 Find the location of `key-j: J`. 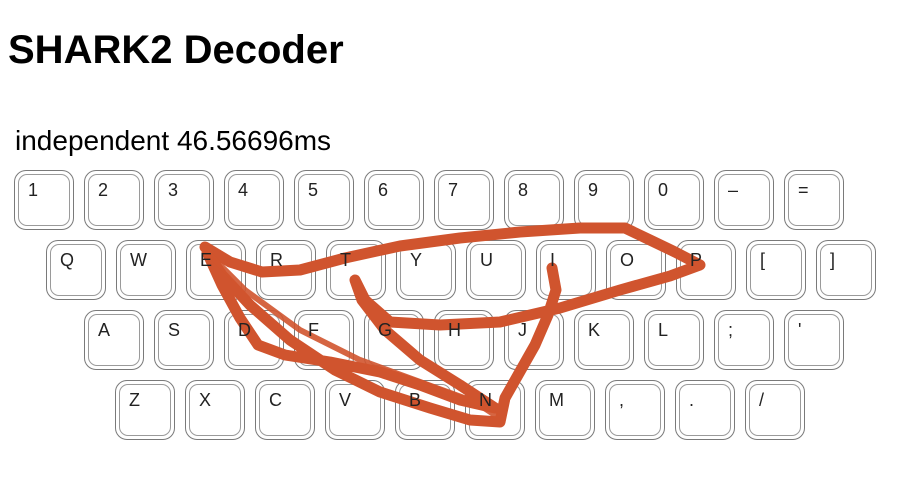

key-j: J is located at coordinates (534, 340).